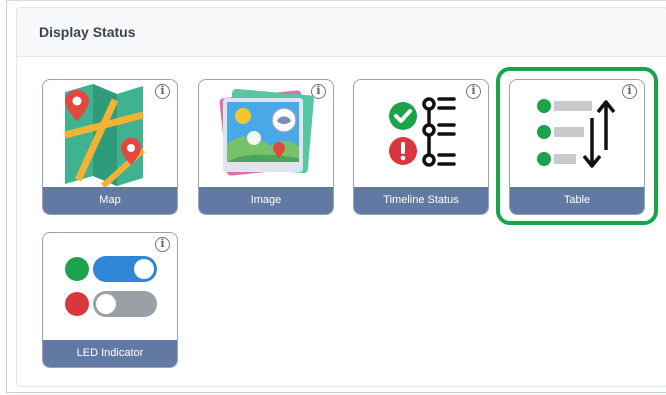 Image resolution: width=666 pixels, height=395 pixels. I want to click on card-label: Map, so click(110, 200).